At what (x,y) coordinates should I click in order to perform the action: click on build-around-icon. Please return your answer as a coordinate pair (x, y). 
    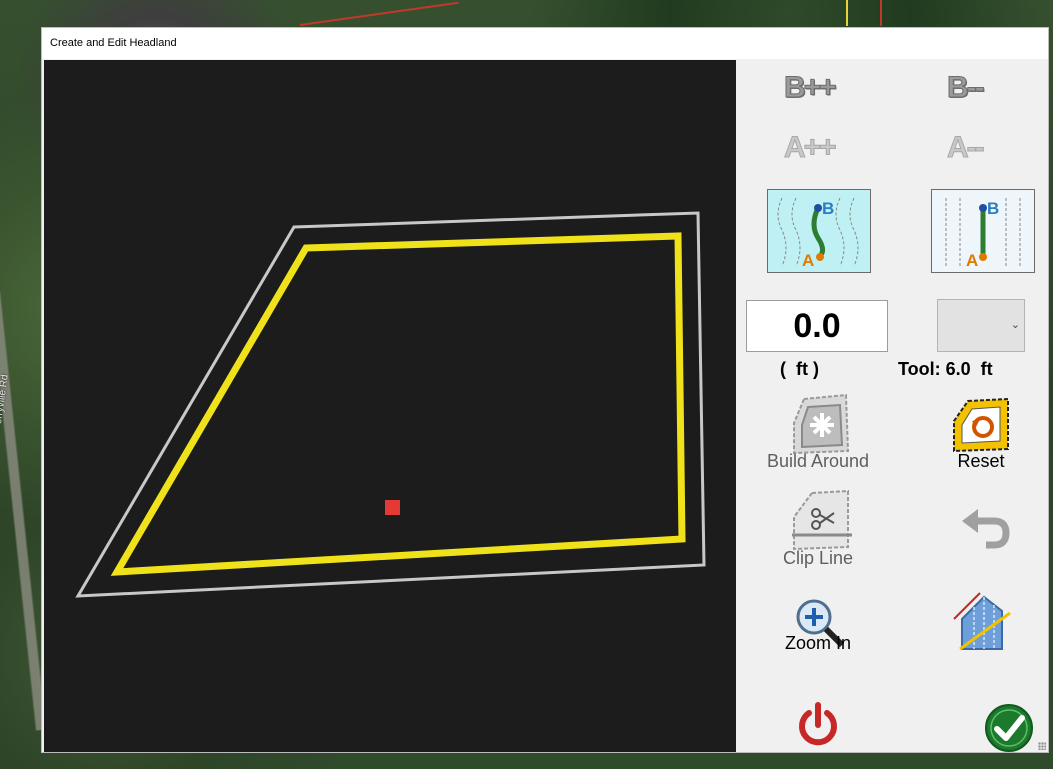
    Looking at the image, I should click on (821, 424).